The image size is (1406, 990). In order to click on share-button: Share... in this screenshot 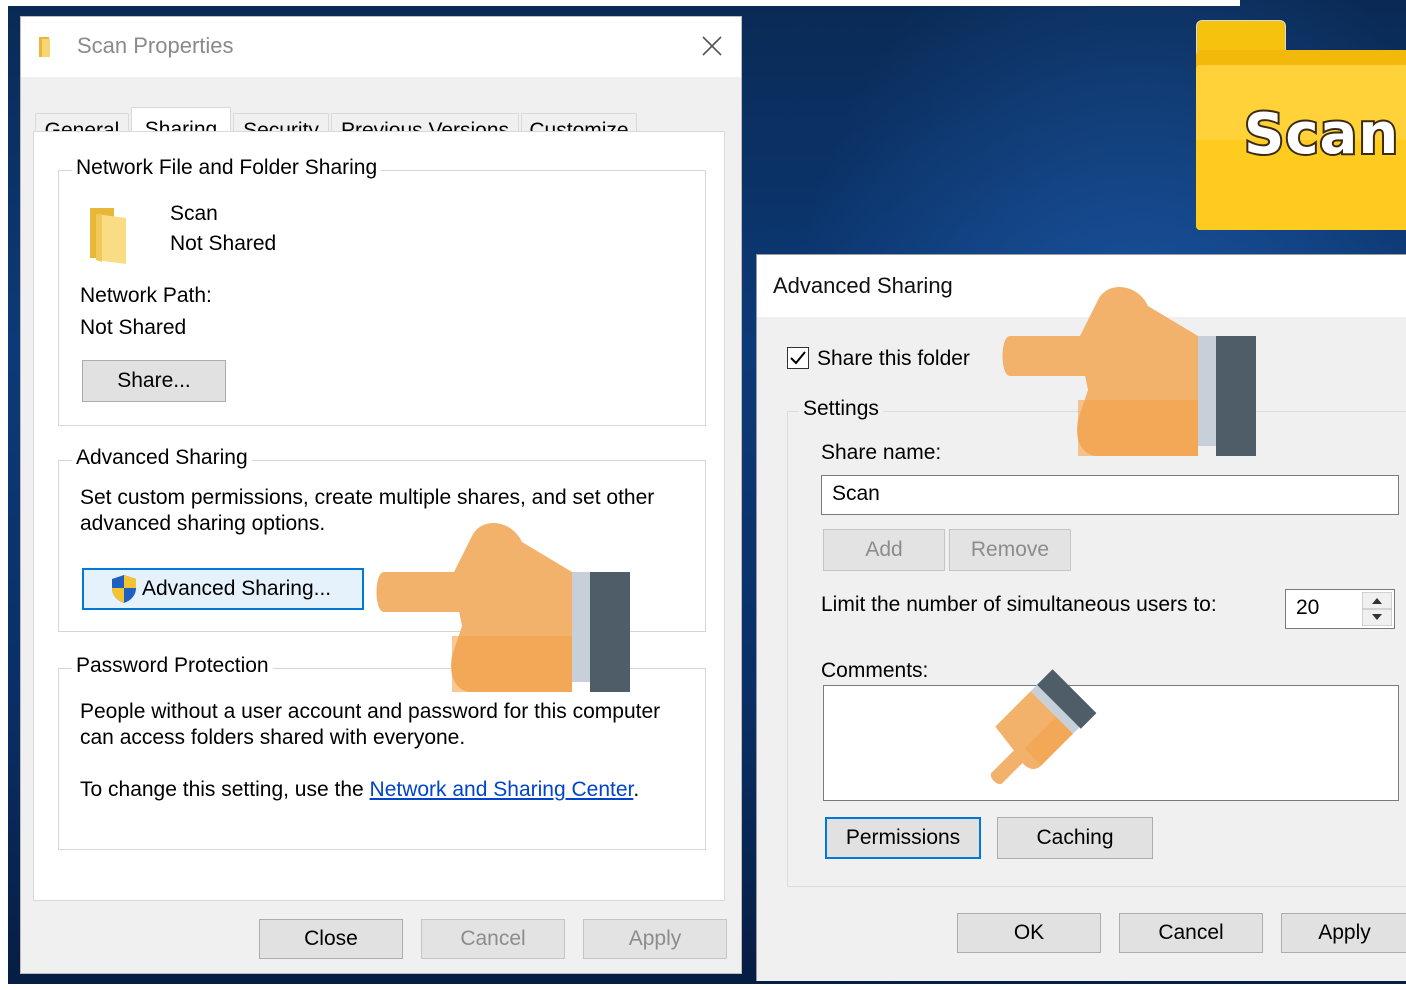, I will do `click(154, 381)`.